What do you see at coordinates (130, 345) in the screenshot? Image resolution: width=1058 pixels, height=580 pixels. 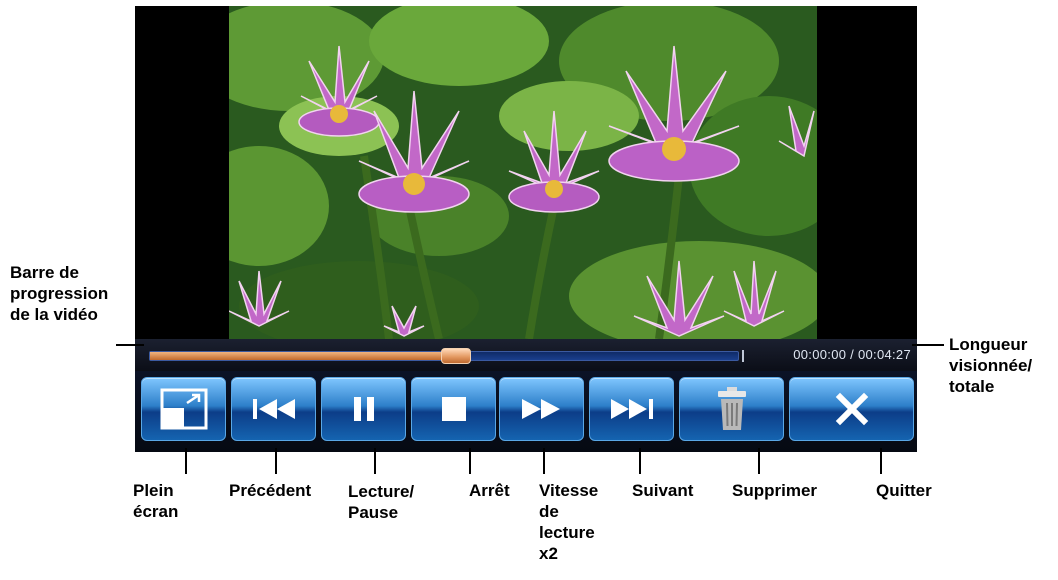 I see `progress-leader-line` at bounding box center [130, 345].